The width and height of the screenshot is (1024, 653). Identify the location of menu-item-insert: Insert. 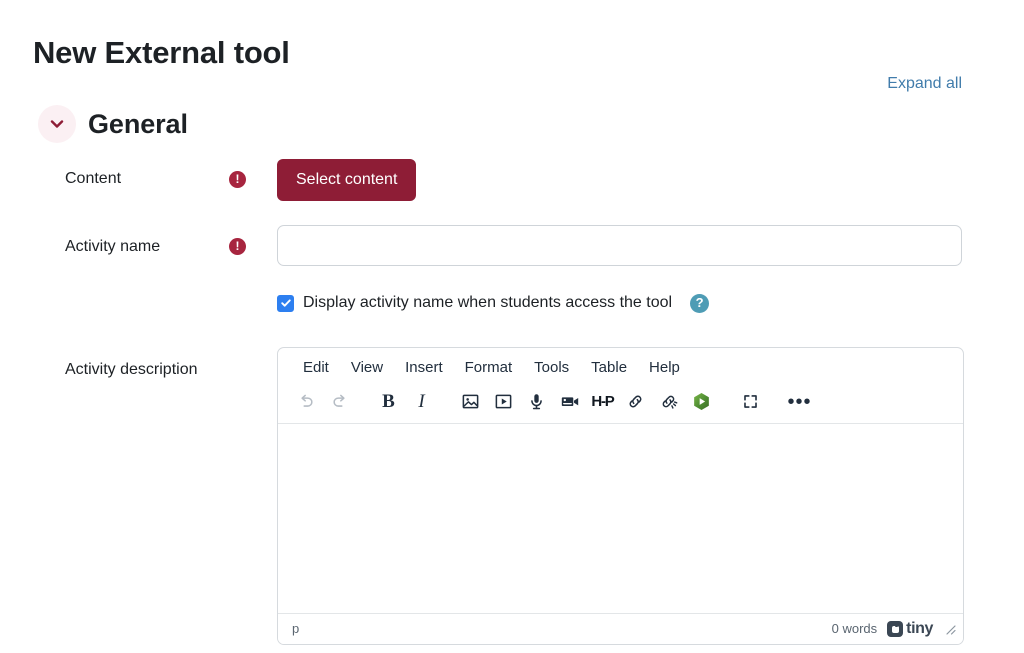
(424, 368).